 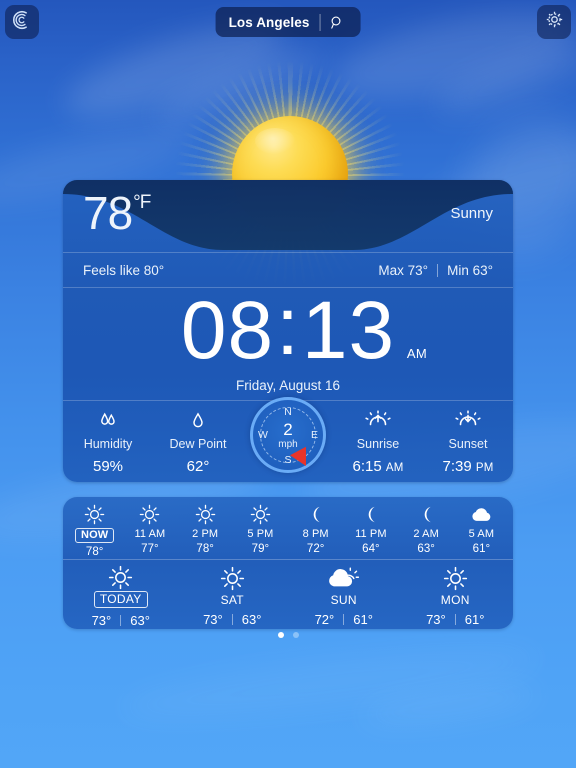 I want to click on detail-value: 62°, so click(x=198, y=466).